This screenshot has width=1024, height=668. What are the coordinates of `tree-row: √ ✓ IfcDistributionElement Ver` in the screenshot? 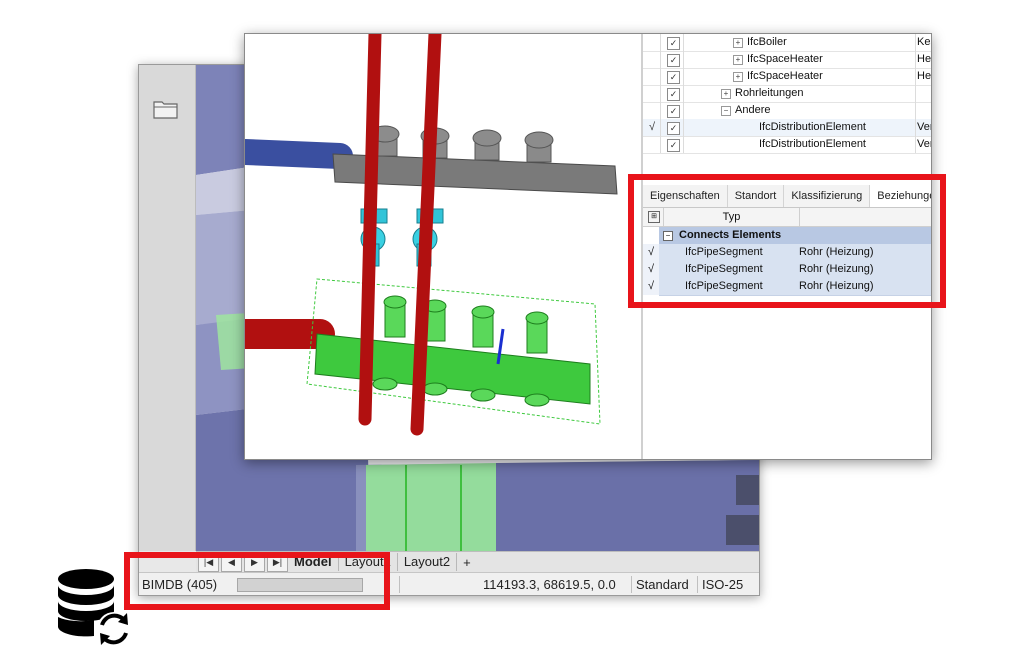 It's located at (787, 128).